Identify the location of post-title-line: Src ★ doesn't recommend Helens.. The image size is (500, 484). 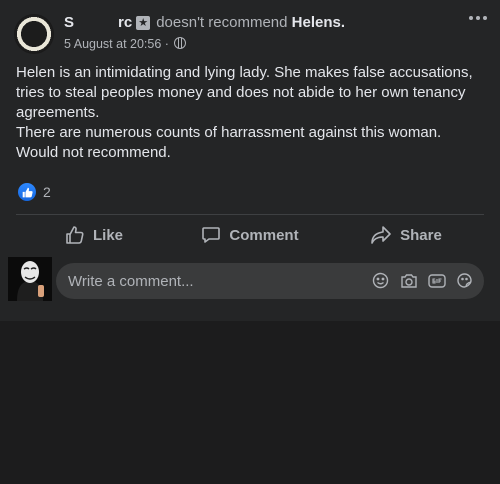
(204, 22).